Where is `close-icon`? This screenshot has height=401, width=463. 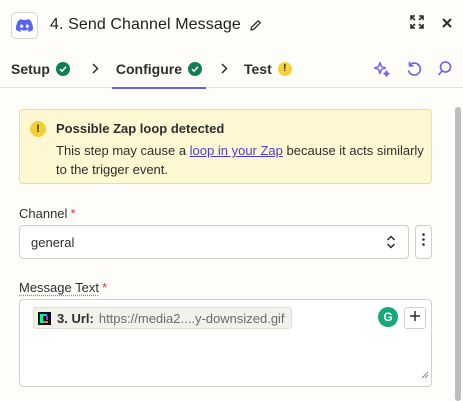 close-icon is located at coordinates (447, 25).